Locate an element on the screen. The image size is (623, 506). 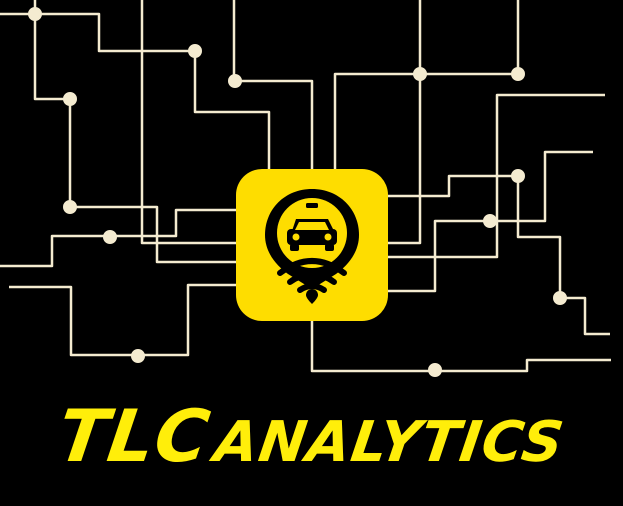
app-icon is located at coordinates (312, 245).